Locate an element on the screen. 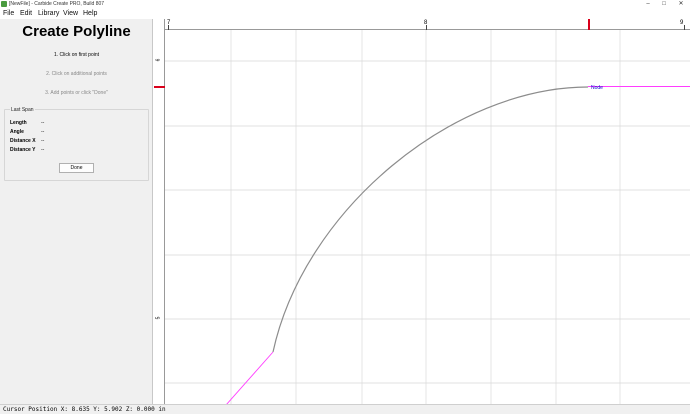 This screenshot has height=414, width=690. span-row-distance-x: Distance X -- is located at coordinates (27, 141).